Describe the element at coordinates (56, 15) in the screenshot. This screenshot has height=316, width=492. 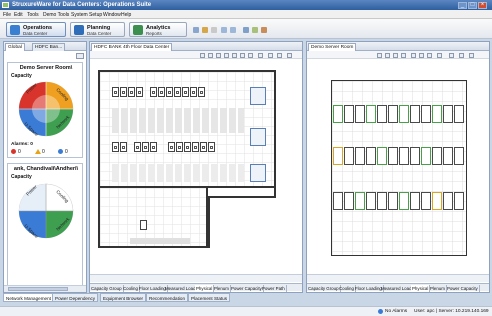
I see `menu-demo-tools: Demo Tools` at that location.